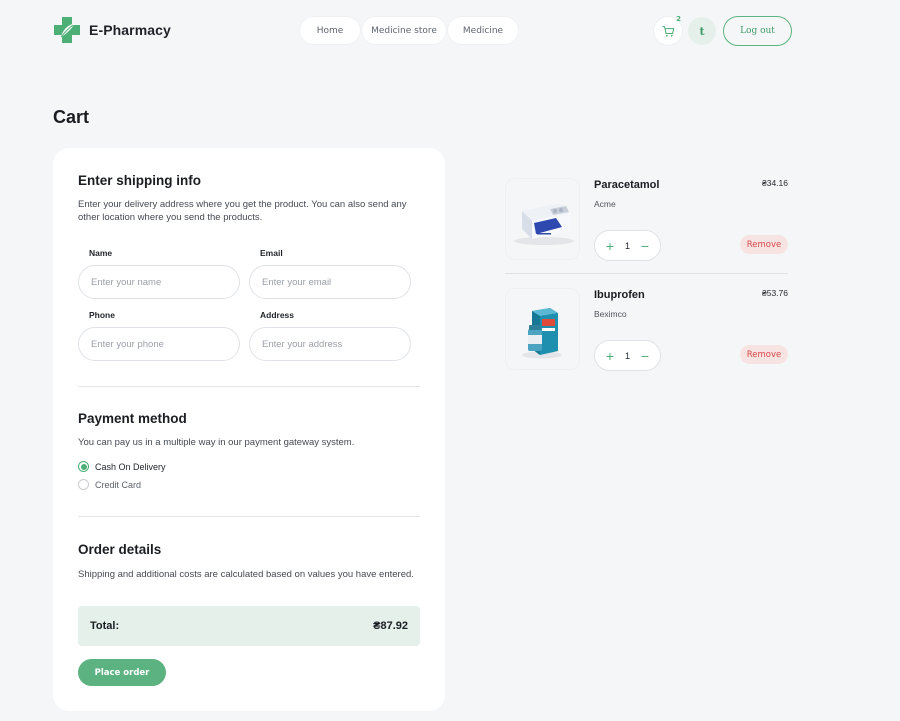 This screenshot has height=721, width=900. Describe the element at coordinates (122, 672) in the screenshot. I see `place-order-button: Place order` at that location.